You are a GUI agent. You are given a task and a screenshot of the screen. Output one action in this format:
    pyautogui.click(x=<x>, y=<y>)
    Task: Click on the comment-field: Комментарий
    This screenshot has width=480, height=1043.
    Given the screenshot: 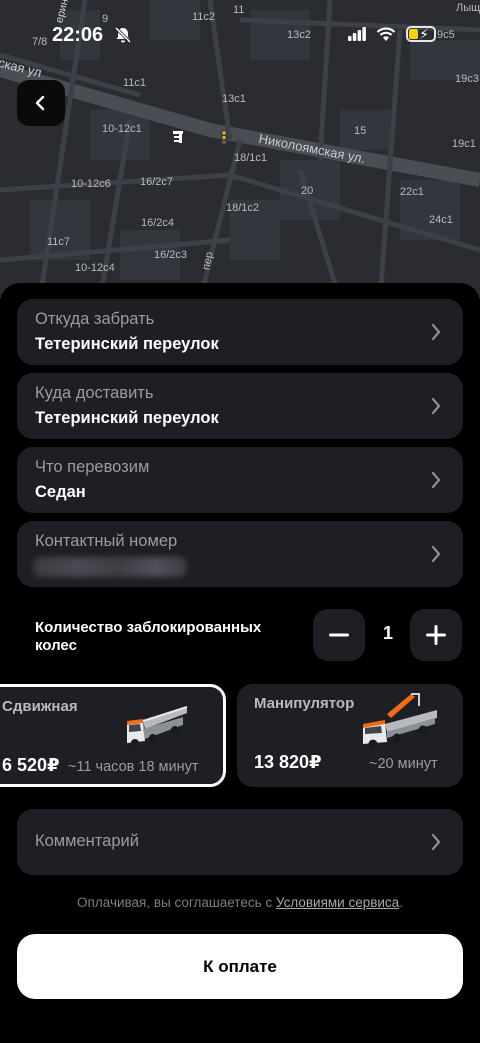 What is the action you would take?
    pyautogui.click(x=240, y=842)
    